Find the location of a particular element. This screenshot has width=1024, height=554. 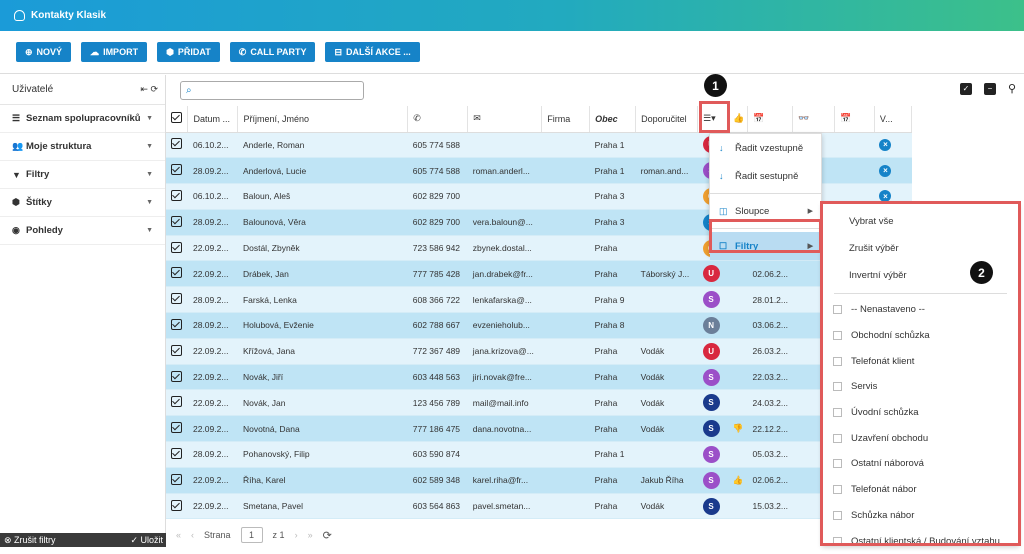

pin-icon: ⚲ is located at coordinates (1012, 89).